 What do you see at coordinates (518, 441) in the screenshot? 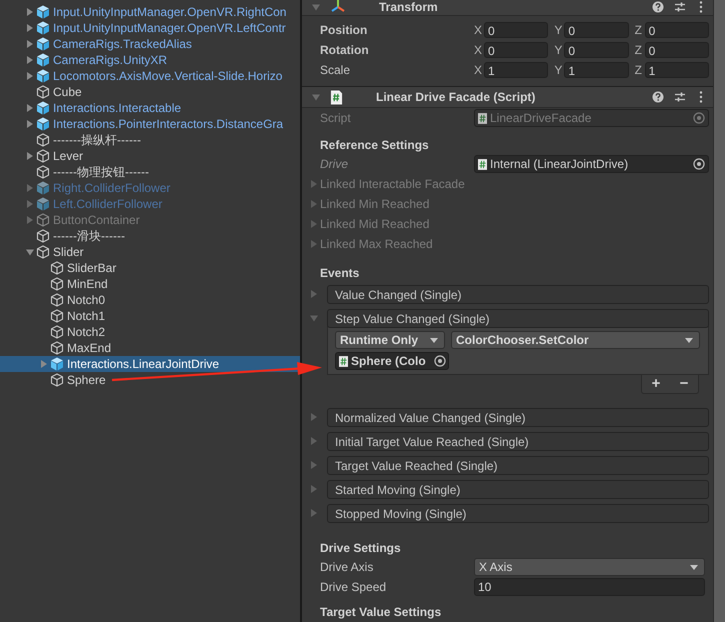
I see `event-header: Initial Target Value Reached (Single)` at bounding box center [518, 441].